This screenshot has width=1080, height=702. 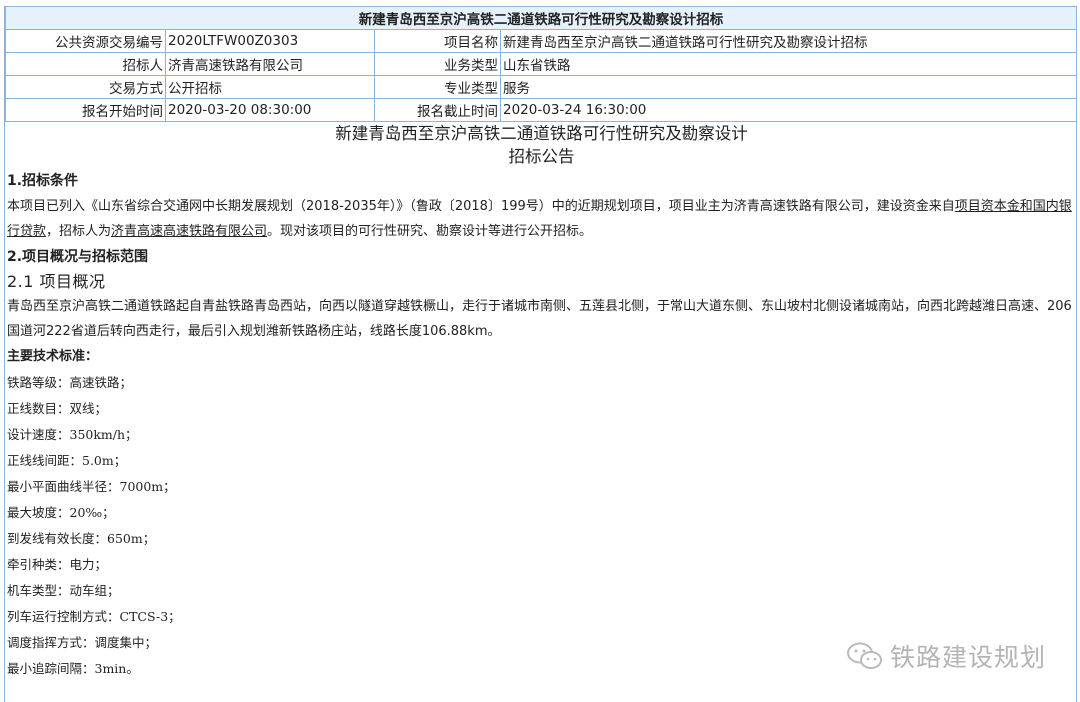 What do you see at coordinates (85, 110) in the screenshot?
I see `label-signup-start: 报名开始时间` at bounding box center [85, 110].